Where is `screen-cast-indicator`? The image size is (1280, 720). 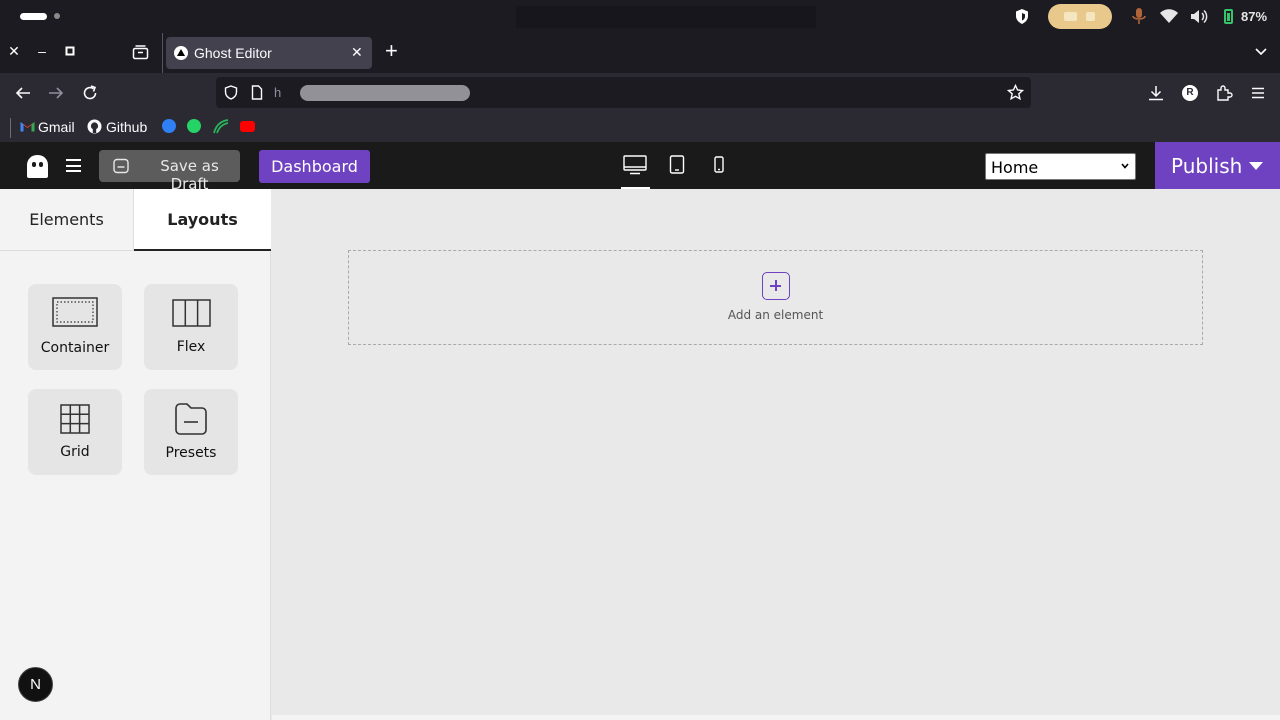
screen-cast-indicator is located at coordinates (1080, 16).